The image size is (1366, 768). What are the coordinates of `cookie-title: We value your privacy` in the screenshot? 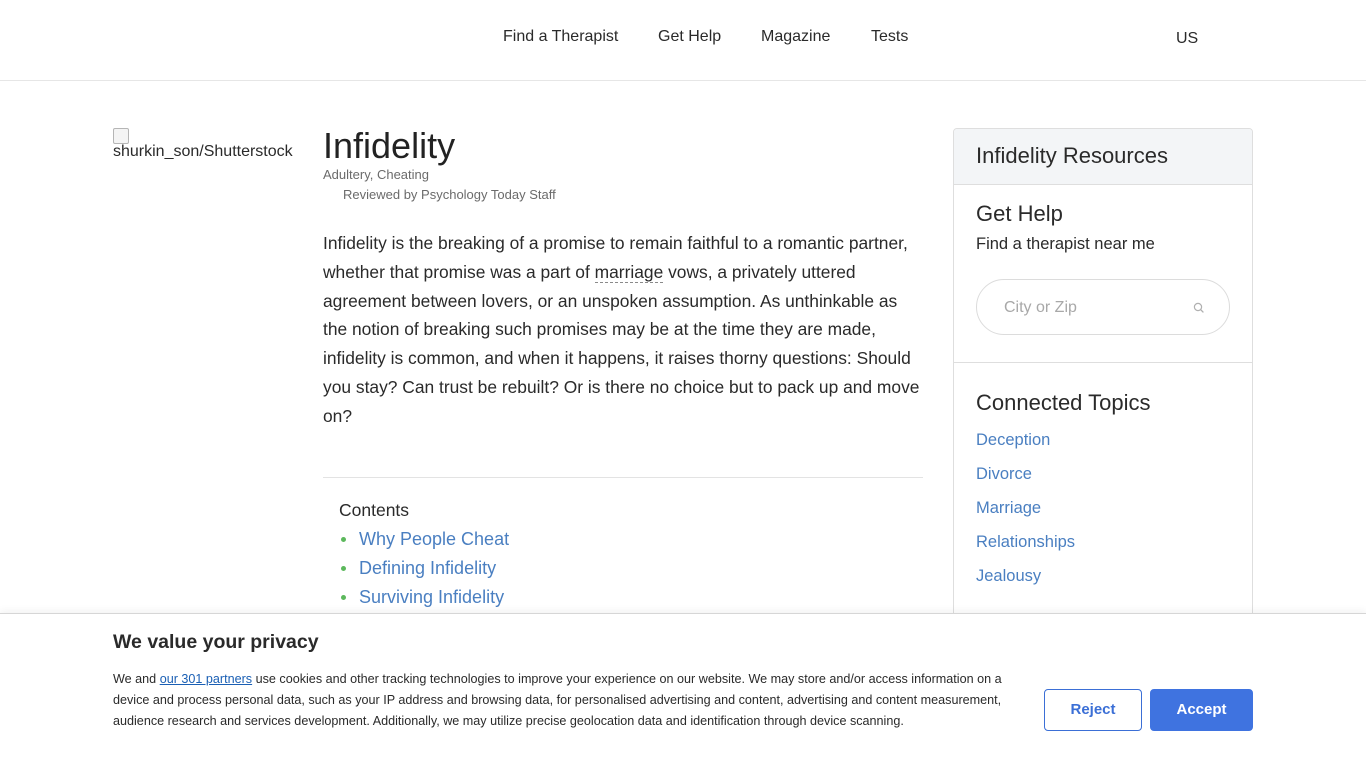 It's located at (216, 642).